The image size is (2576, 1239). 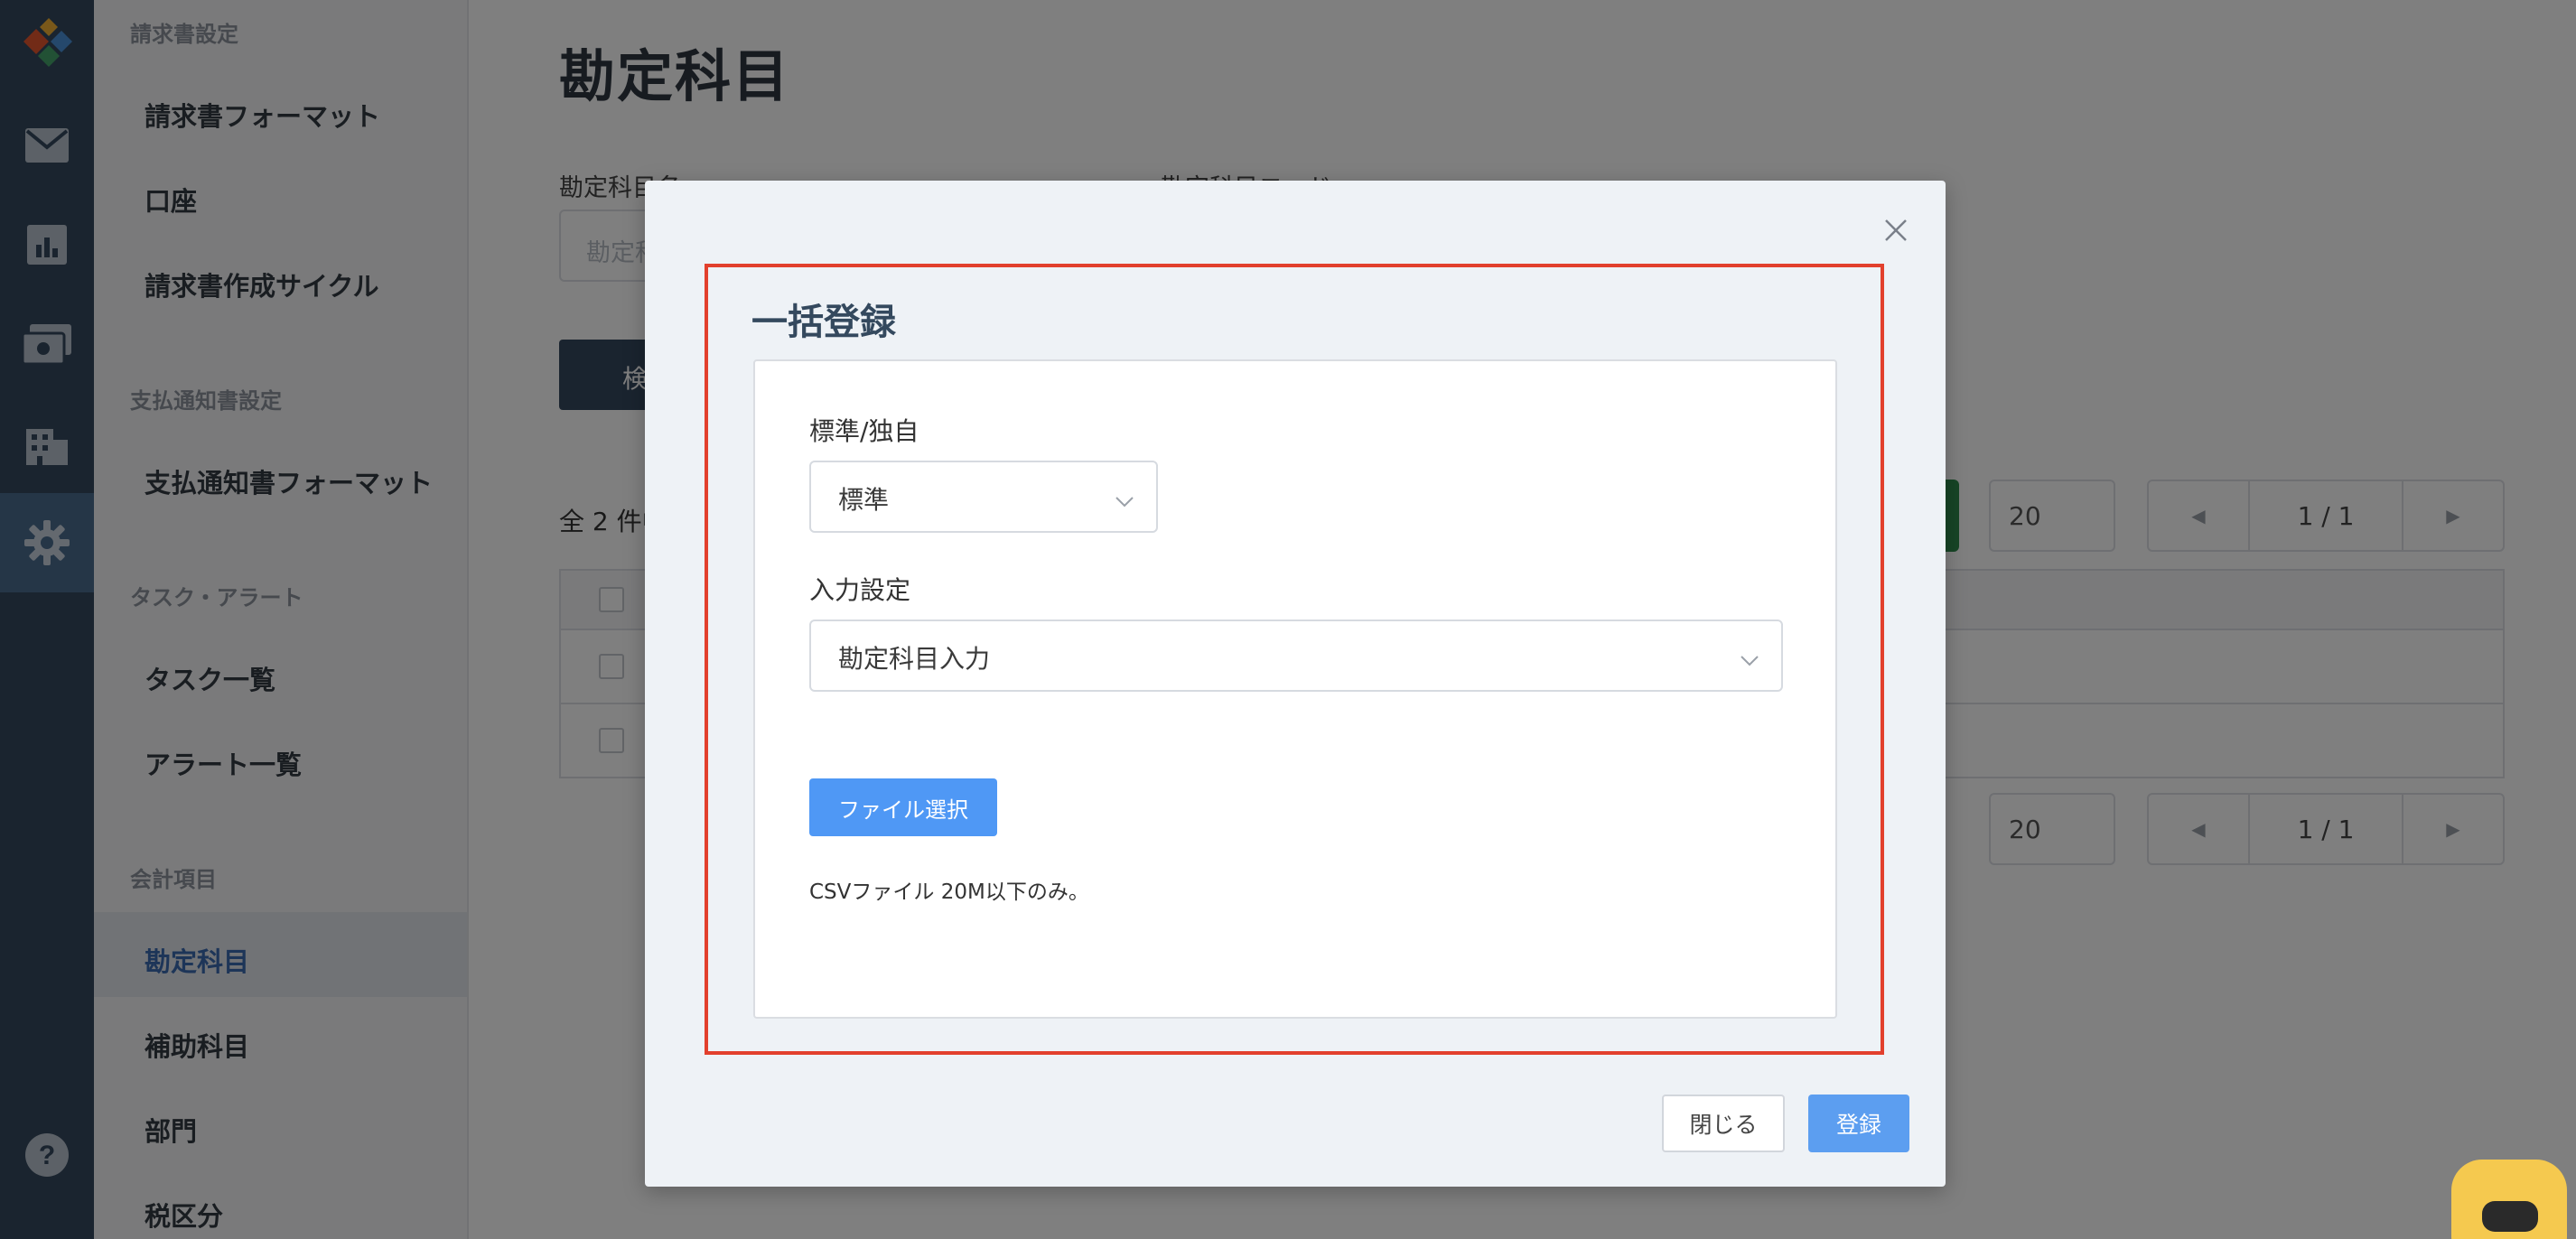 I want to click on type-select: 標準, so click(x=983, y=497).